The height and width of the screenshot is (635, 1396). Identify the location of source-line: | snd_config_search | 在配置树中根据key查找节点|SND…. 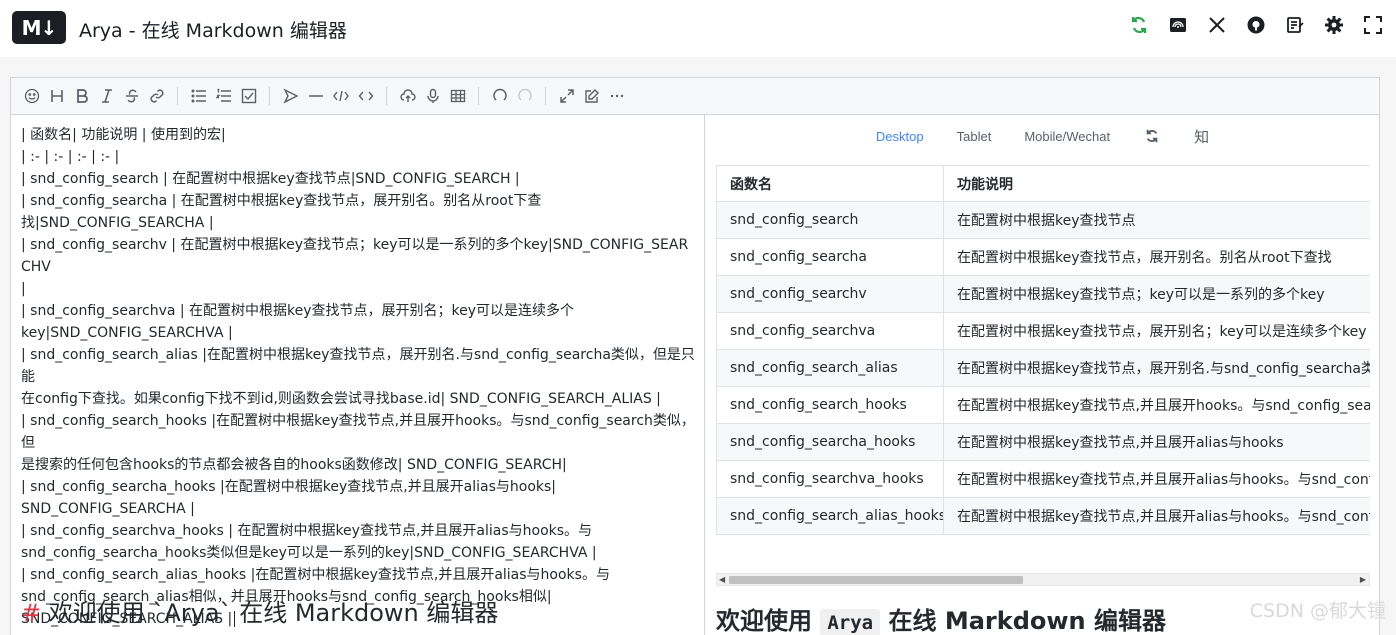
(359, 179).